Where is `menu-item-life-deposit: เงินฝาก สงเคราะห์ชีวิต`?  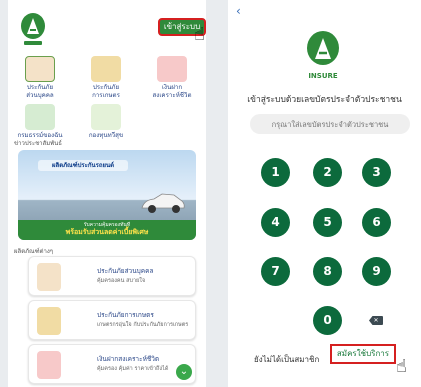 menu-item-life-deposit: เงินฝาก สงเคราะห์ชีวิต is located at coordinates (172, 78).